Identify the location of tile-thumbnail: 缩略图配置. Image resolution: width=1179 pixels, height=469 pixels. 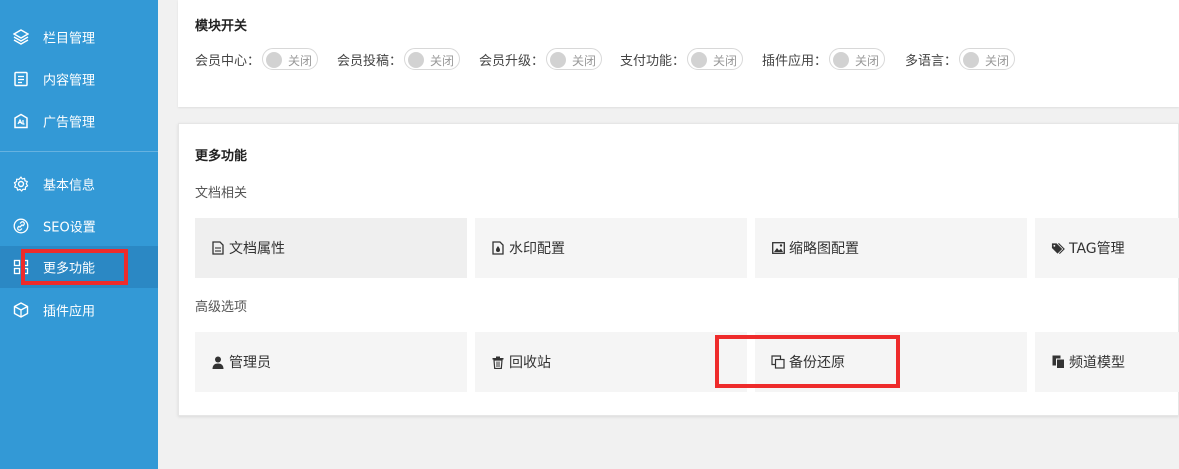
(891, 248).